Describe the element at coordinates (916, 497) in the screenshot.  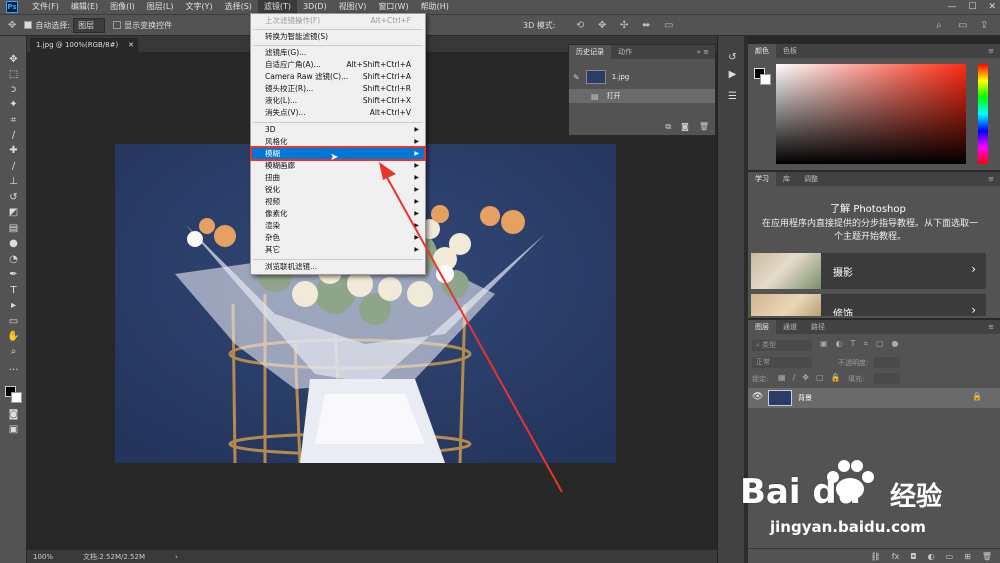
I see `baidu-watermark-cn: 经验` at that location.